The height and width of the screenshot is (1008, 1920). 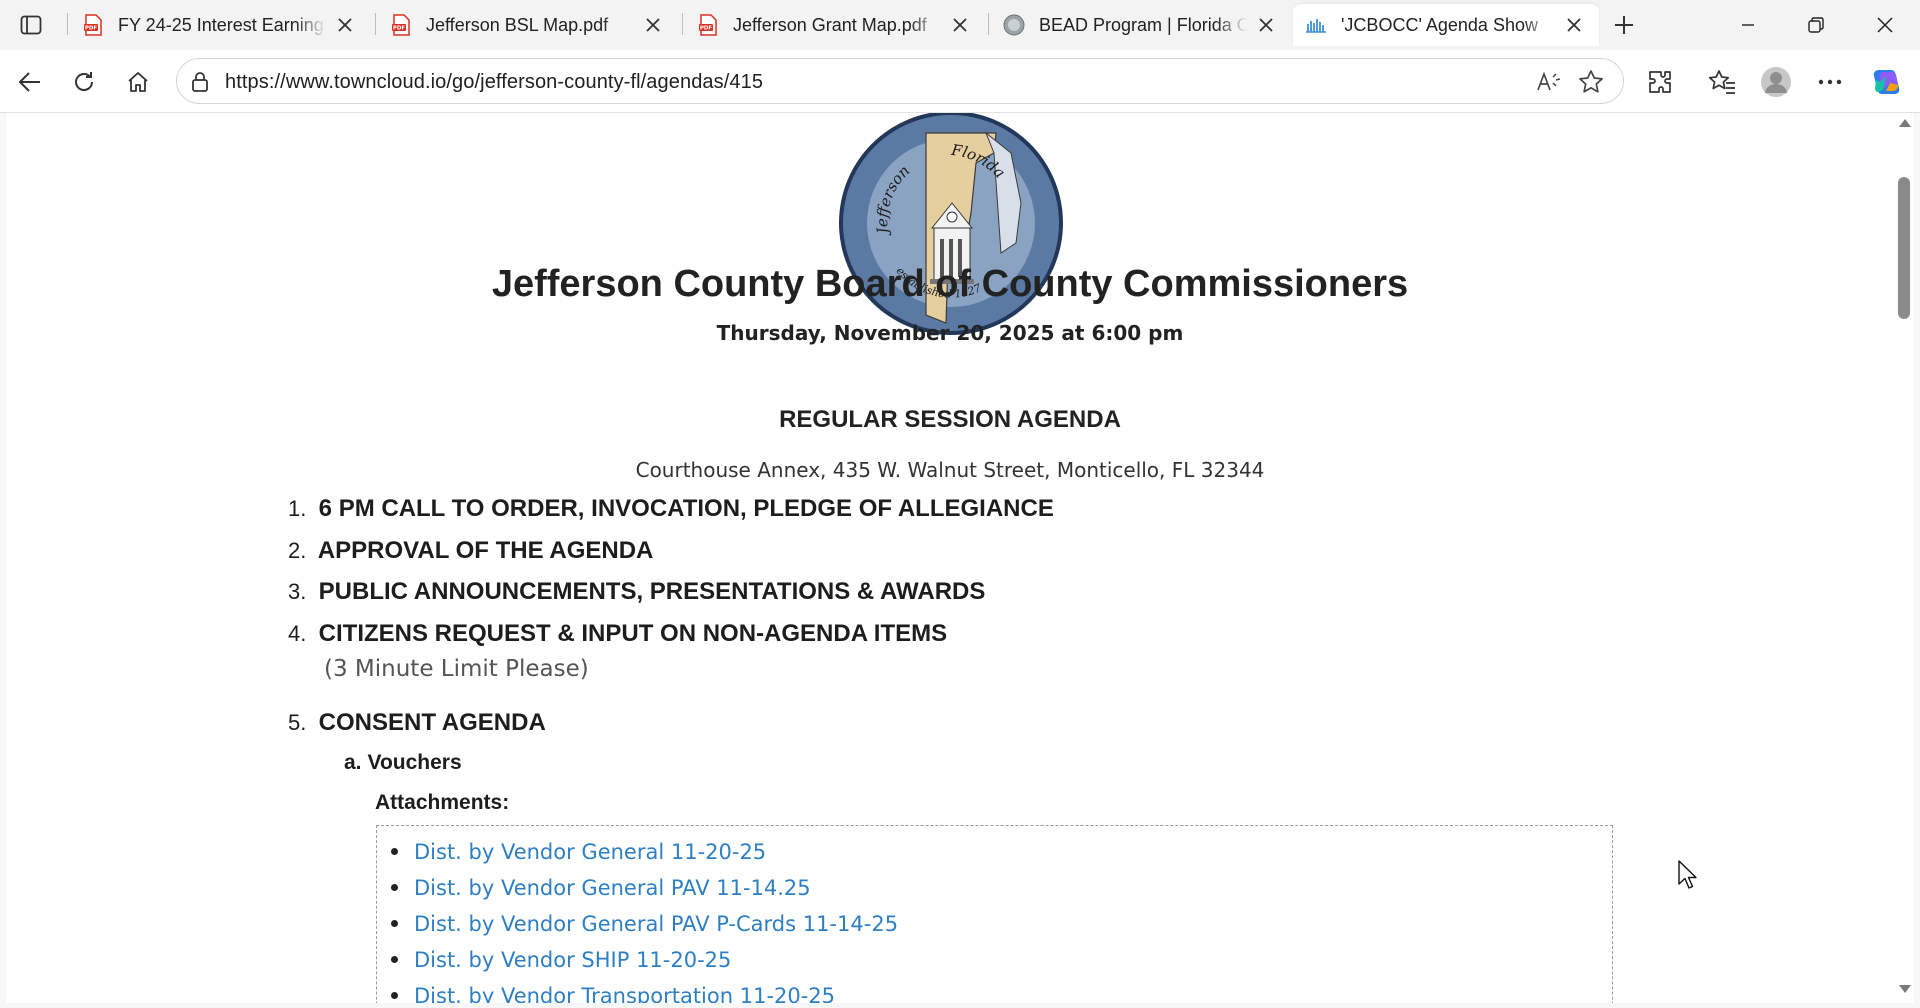 I want to click on tab-bsl-map: PDF Jefferson BSL Map.pdf, so click(x=528, y=25).